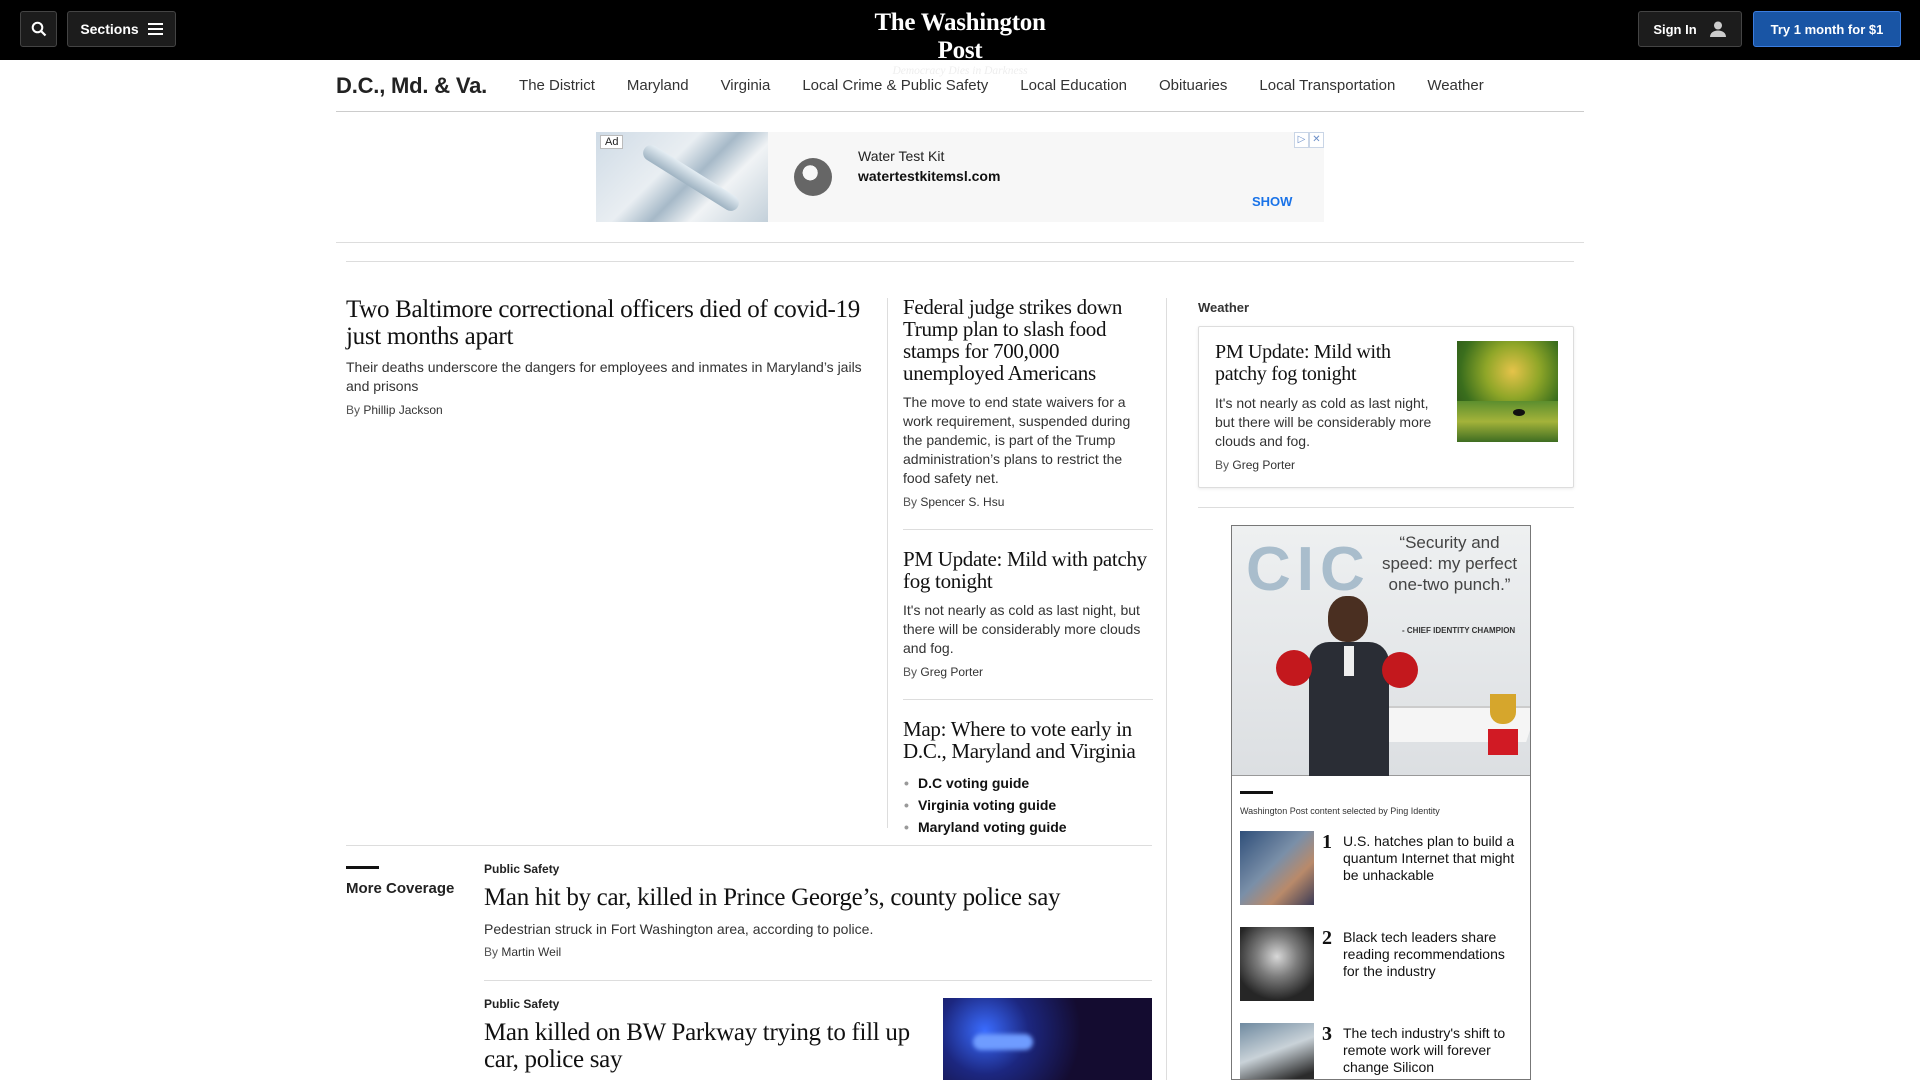 This screenshot has height=1080, width=1920. Describe the element at coordinates (658, 85) in the screenshot. I see `nav-item-maryland: Maryland` at that location.